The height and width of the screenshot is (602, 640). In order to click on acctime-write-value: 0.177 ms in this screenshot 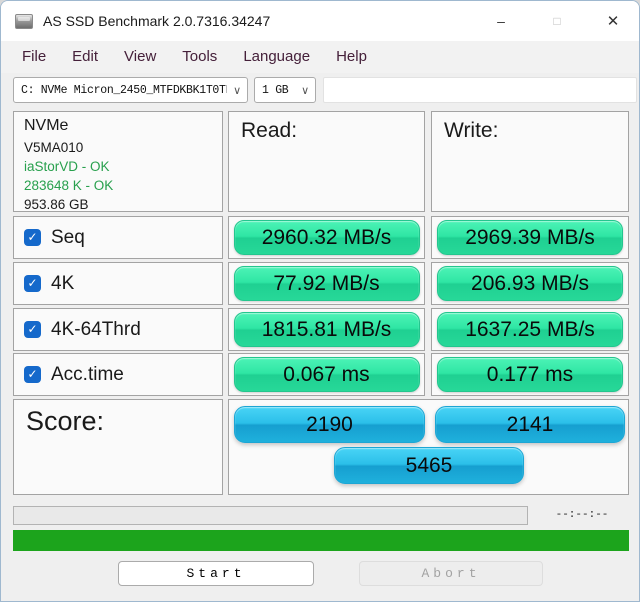, I will do `click(530, 374)`.